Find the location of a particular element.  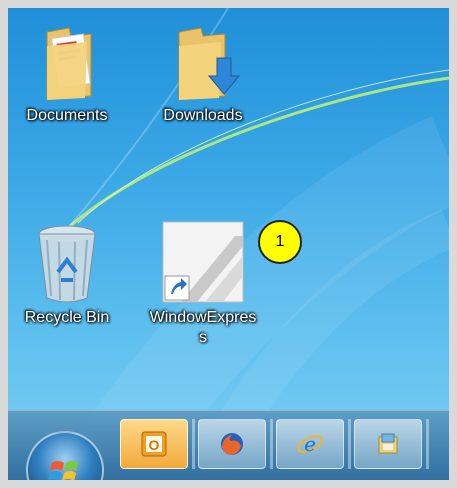

desktop-icon-label: Documents is located at coordinates (67, 115).